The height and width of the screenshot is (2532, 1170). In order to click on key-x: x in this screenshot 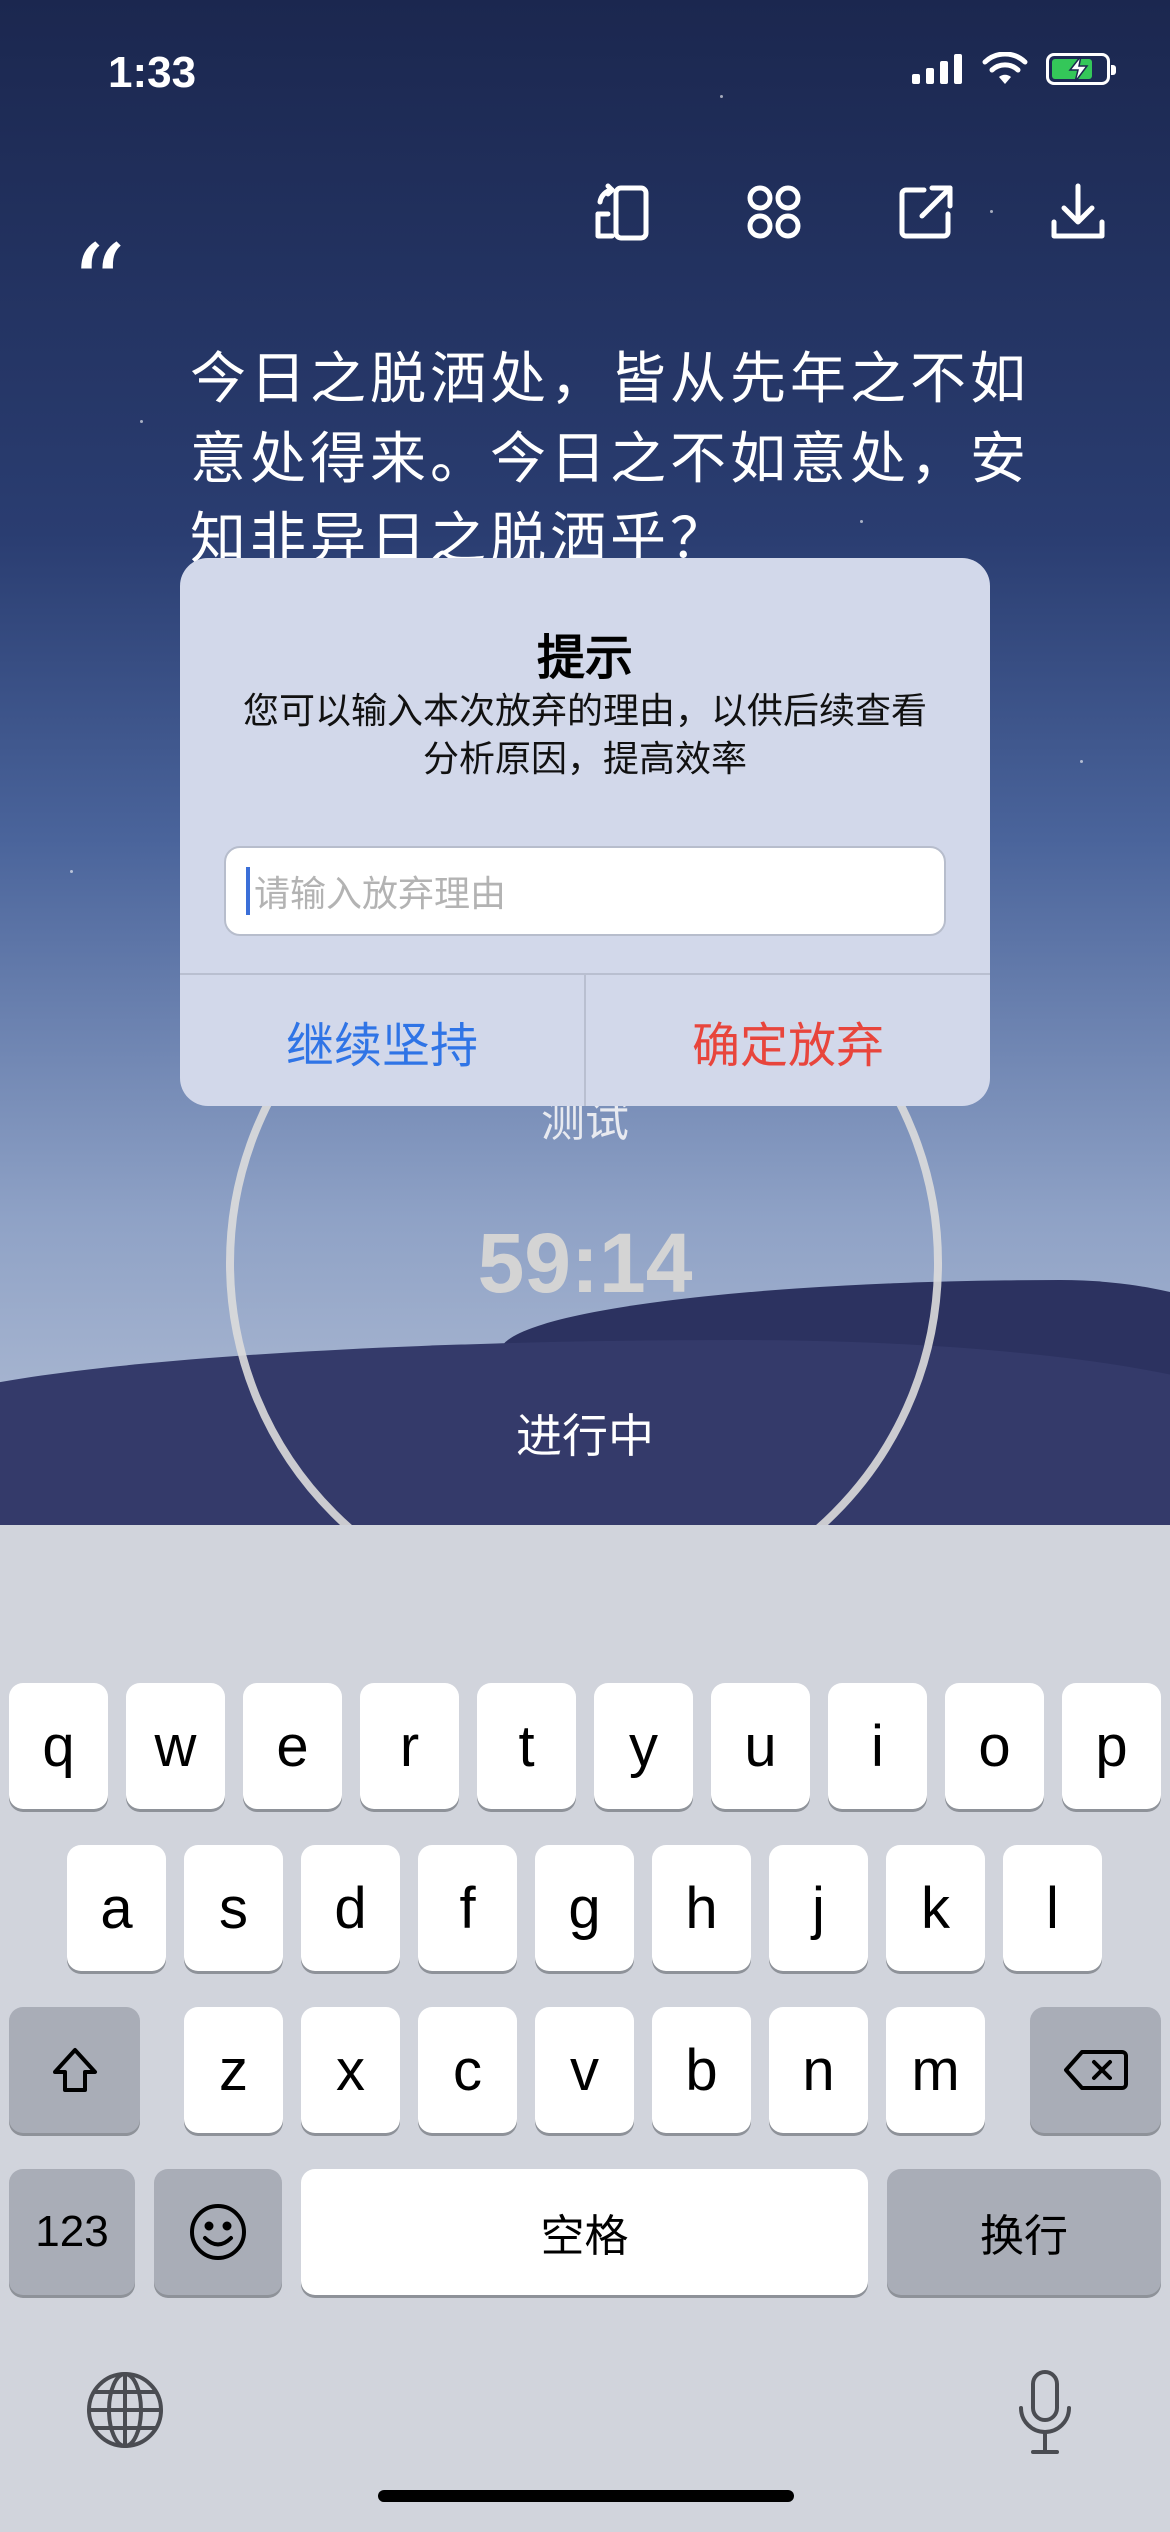, I will do `click(350, 2070)`.